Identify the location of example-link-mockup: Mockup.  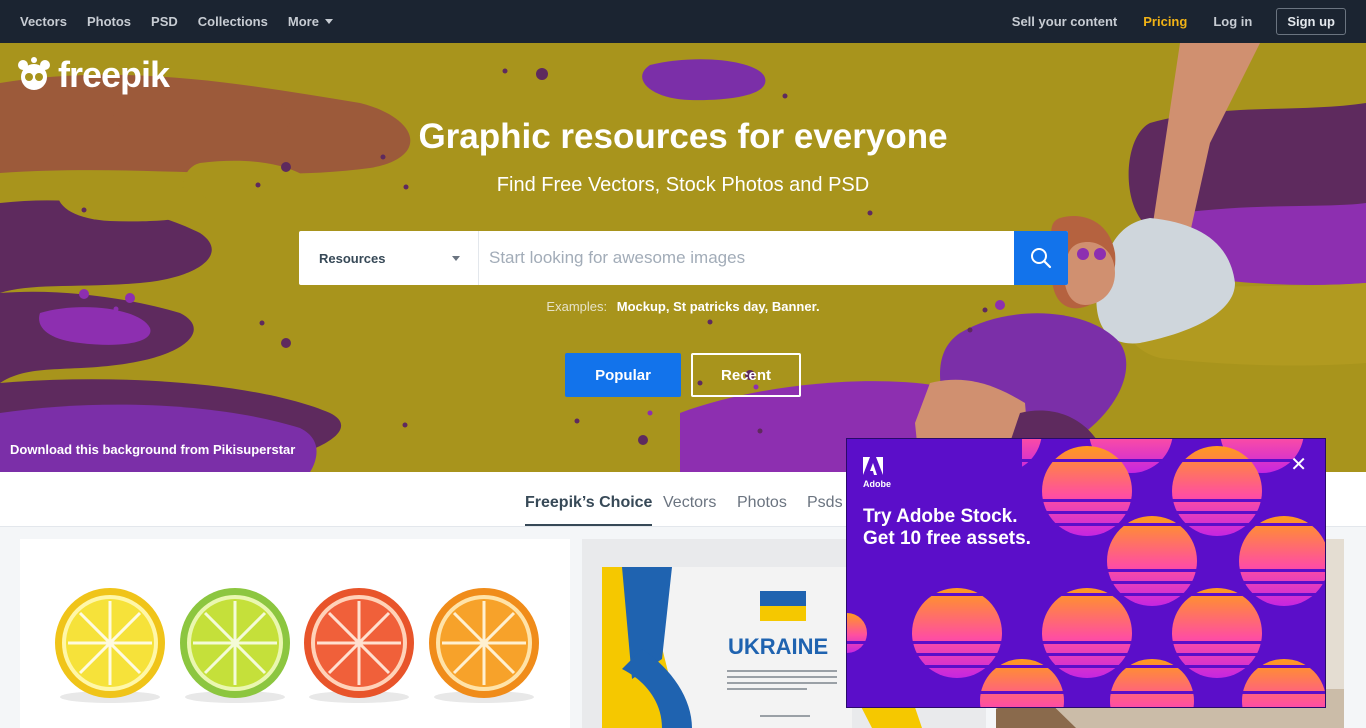
(641, 306).